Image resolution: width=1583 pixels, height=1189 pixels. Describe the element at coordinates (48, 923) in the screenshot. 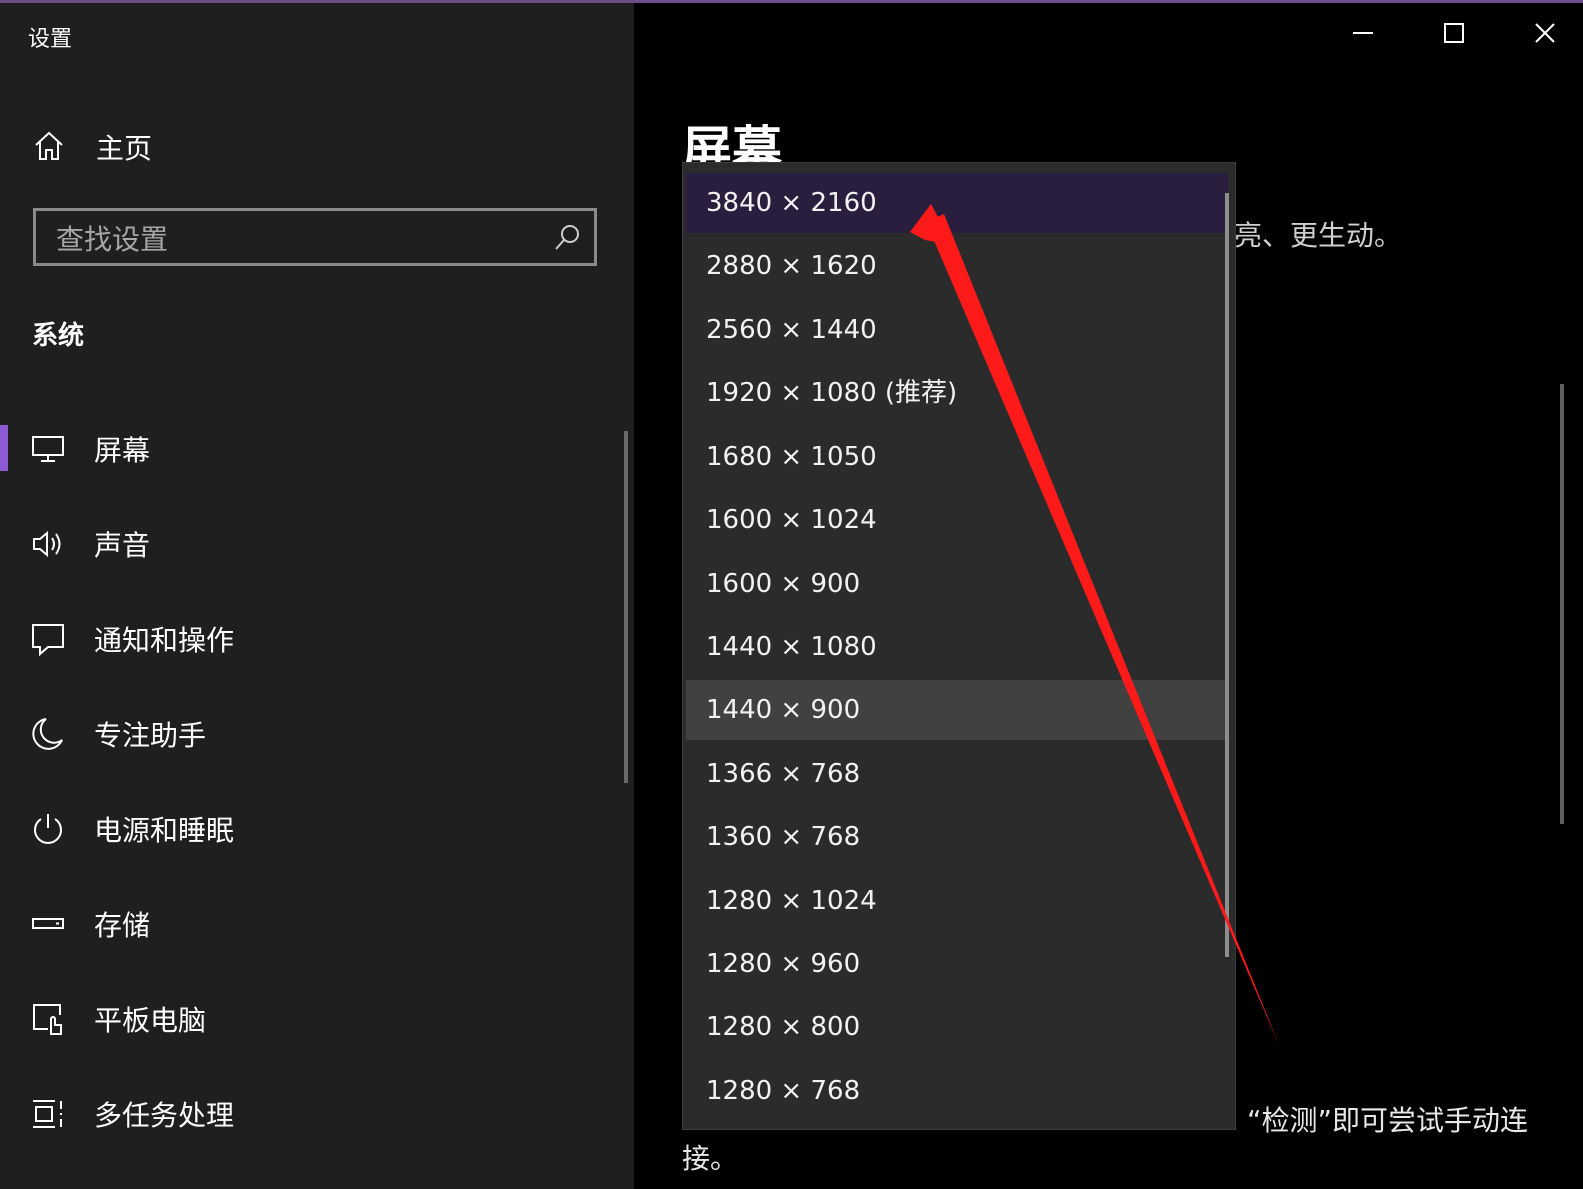

I see `storage-icon` at that location.